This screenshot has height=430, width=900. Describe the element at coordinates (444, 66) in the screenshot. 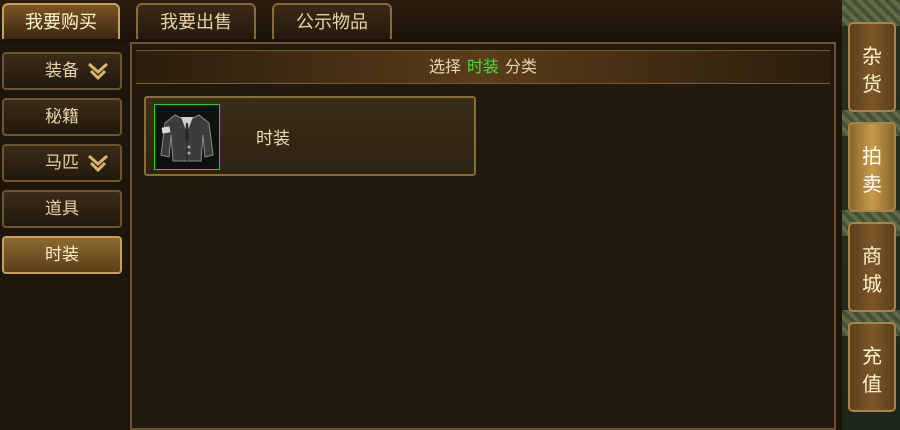

I see `header-prefix: 选择` at that location.